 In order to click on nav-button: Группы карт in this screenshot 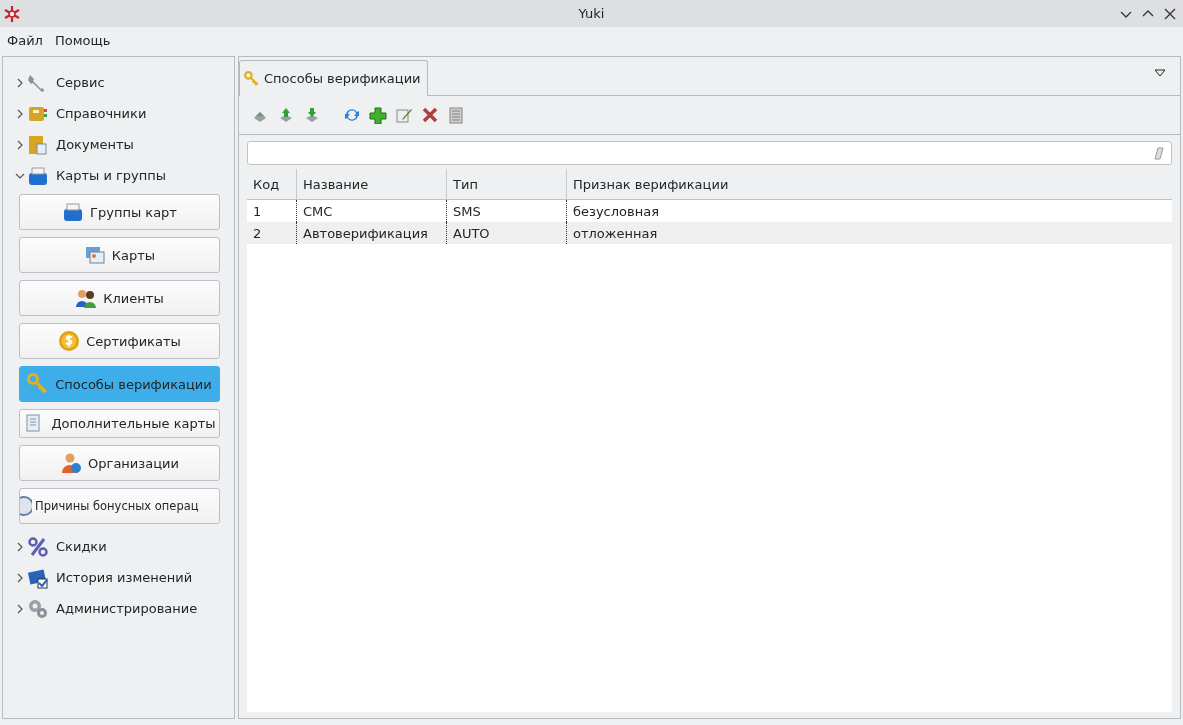, I will do `click(119, 212)`.